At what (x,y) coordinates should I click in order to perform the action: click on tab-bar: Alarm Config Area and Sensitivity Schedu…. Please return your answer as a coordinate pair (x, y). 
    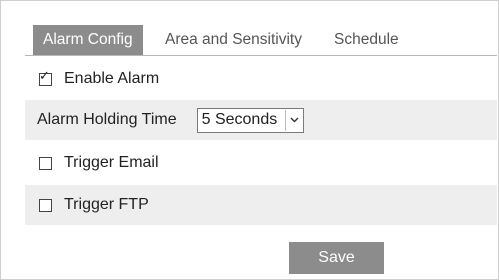
    Looking at the image, I should click on (261, 40).